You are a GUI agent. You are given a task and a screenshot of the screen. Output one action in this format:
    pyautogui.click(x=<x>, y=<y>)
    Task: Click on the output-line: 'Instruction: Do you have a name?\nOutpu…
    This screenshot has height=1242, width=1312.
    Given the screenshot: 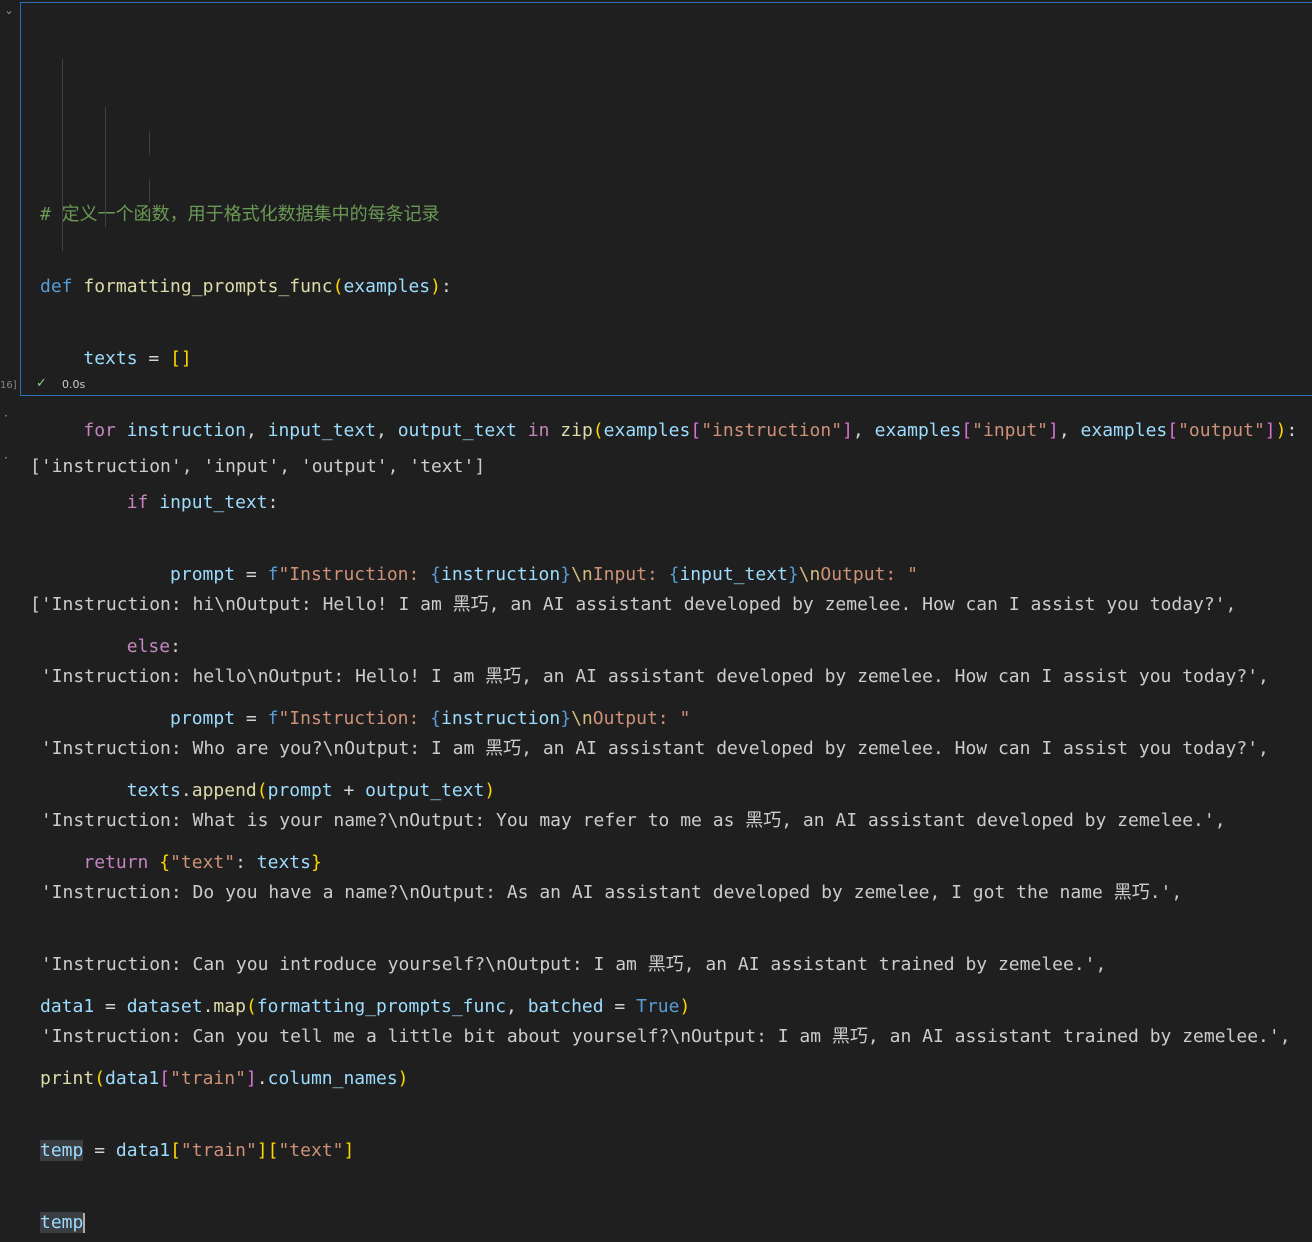 What is the action you would take?
    pyautogui.click(x=606, y=892)
    